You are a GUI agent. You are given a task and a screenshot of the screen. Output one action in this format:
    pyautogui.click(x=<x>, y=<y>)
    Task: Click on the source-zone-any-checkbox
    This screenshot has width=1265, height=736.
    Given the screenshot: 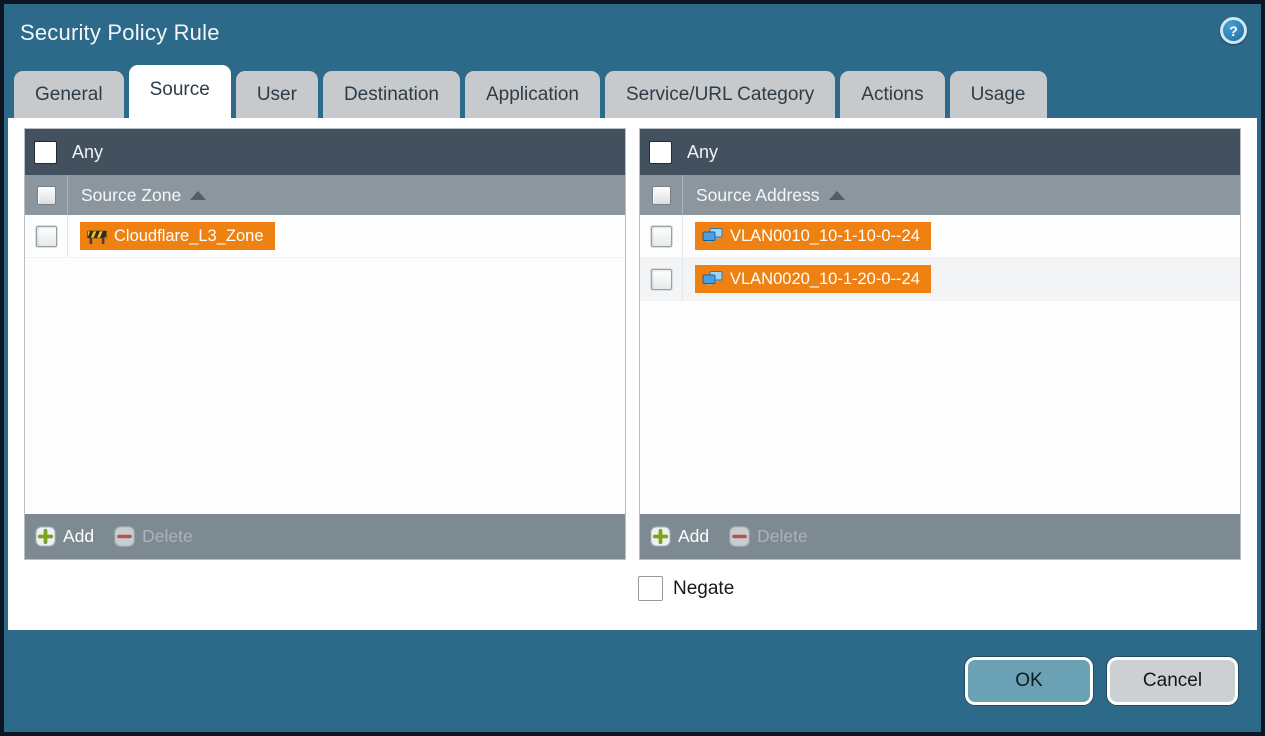 What is the action you would take?
    pyautogui.click(x=45, y=152)
    